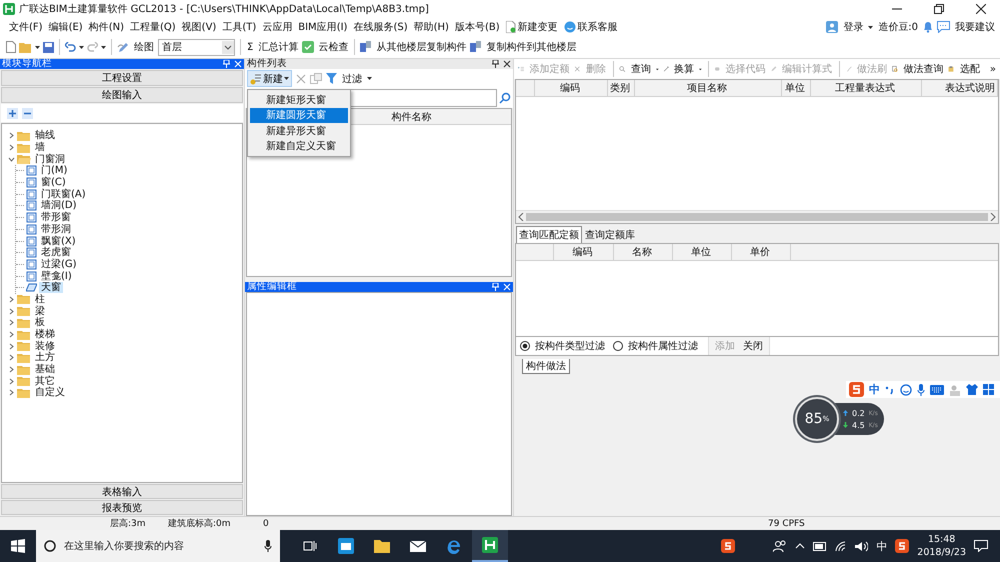 Image resolution: width=1000 pixels, height=562 pixels. What do you see at coordinates (45, 381) in the screenshot?
I see `tree-item: 其它` at bounding box center [45, 381].